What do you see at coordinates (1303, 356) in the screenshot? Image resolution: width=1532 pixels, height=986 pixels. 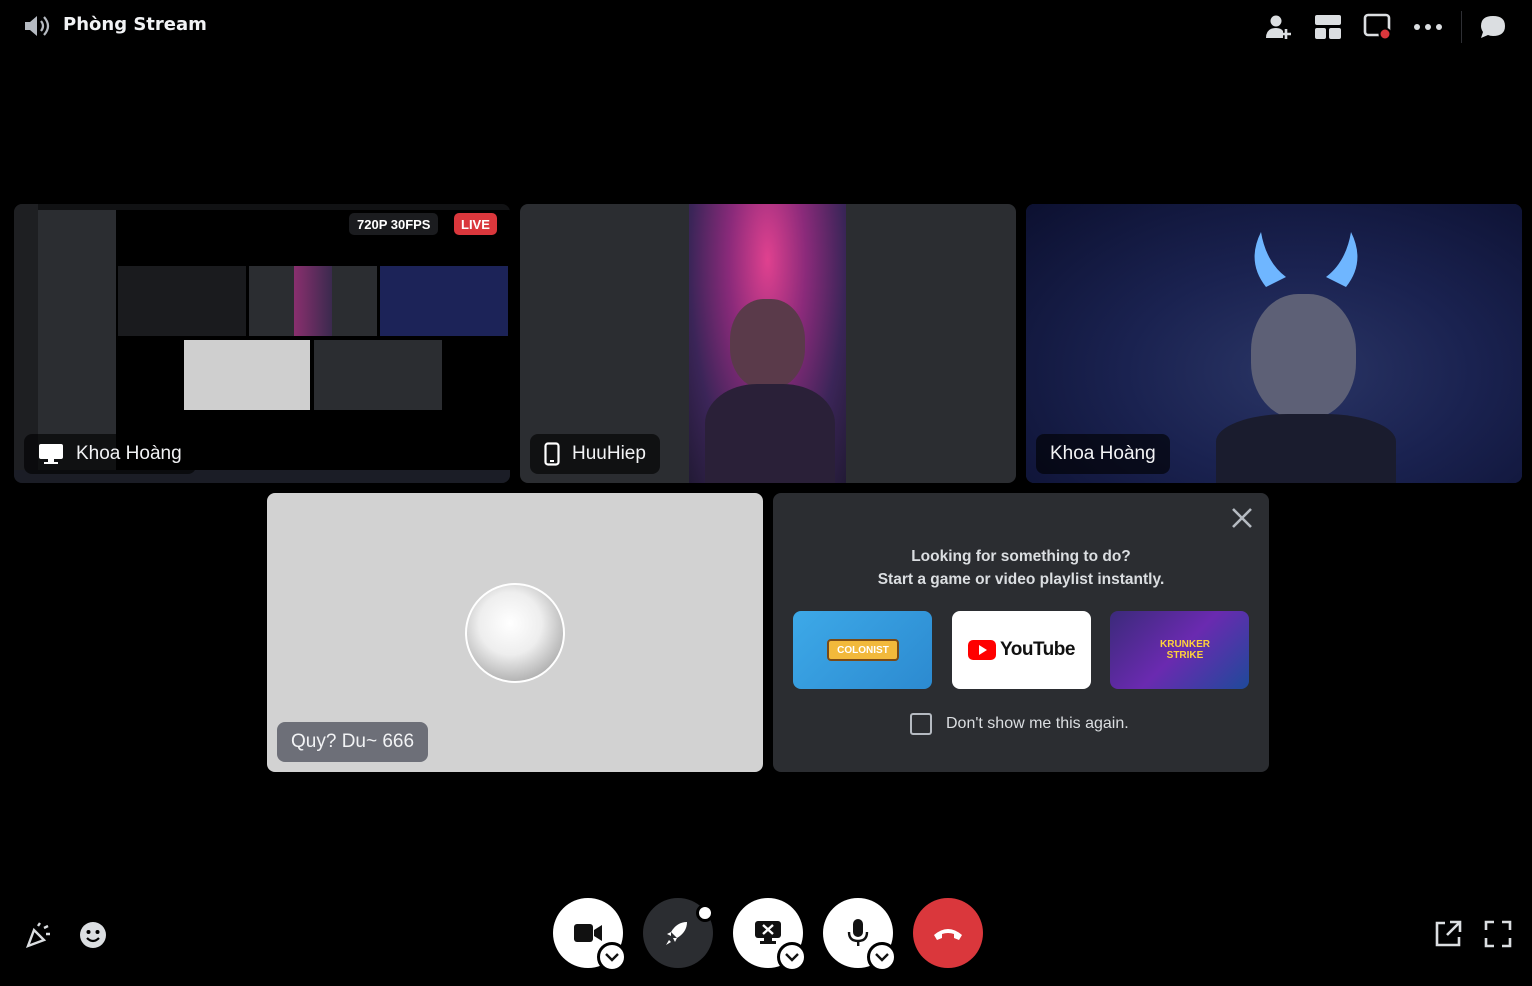 I see `khoa-face` at bounding box center [1303, 356].